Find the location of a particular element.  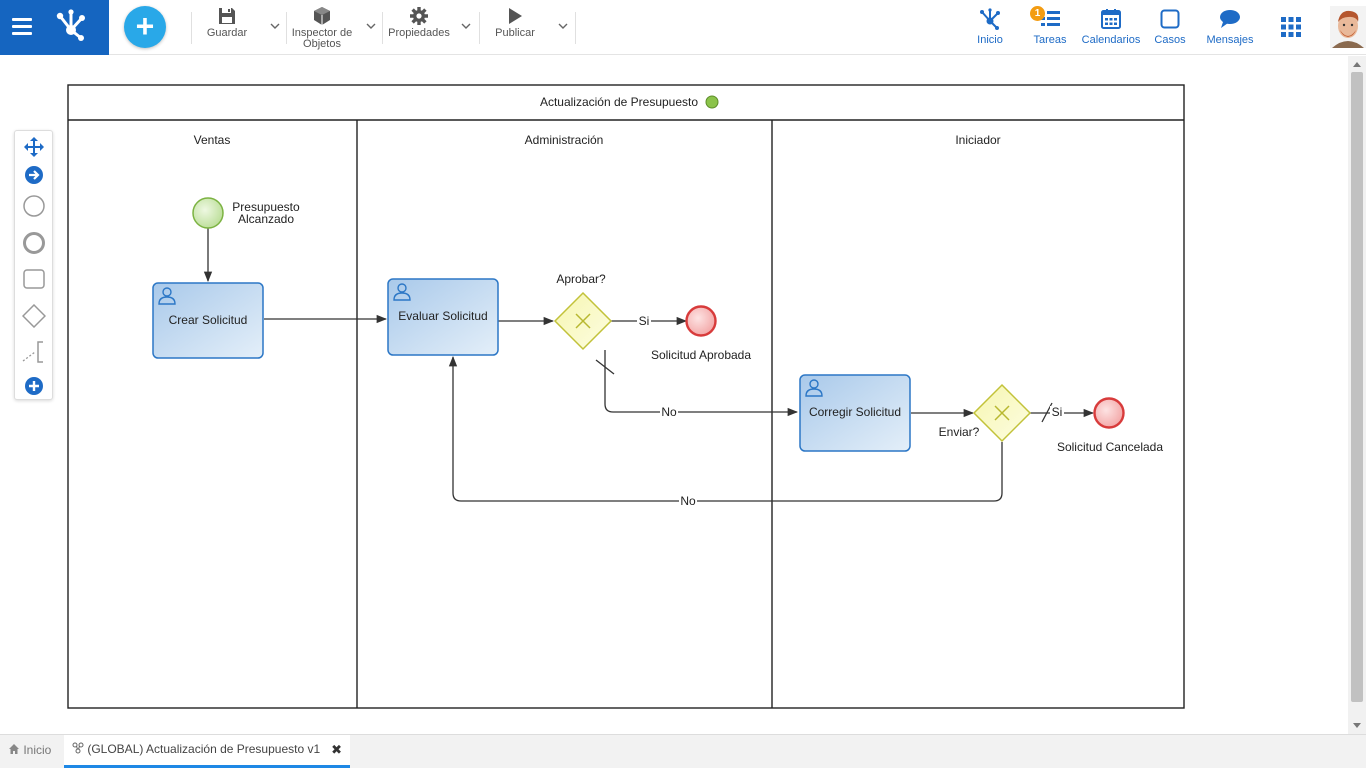

pool-title: Actualización de Presupuesto is located at coordinates (619, 102).